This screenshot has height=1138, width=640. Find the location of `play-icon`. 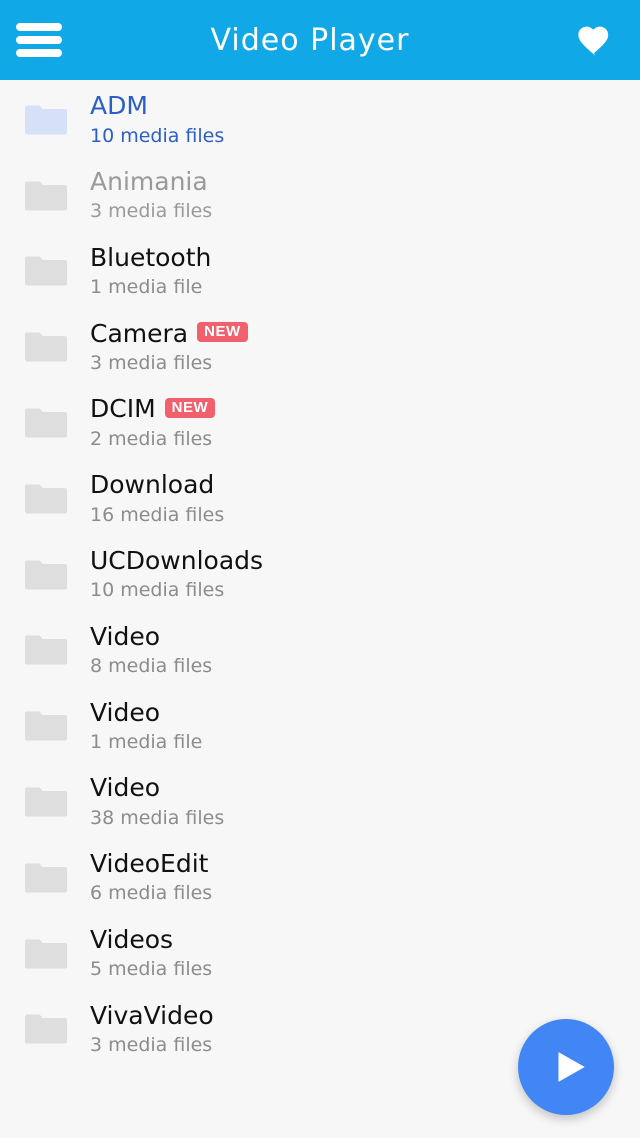

play-icon is located at coordinates (571, 1067).